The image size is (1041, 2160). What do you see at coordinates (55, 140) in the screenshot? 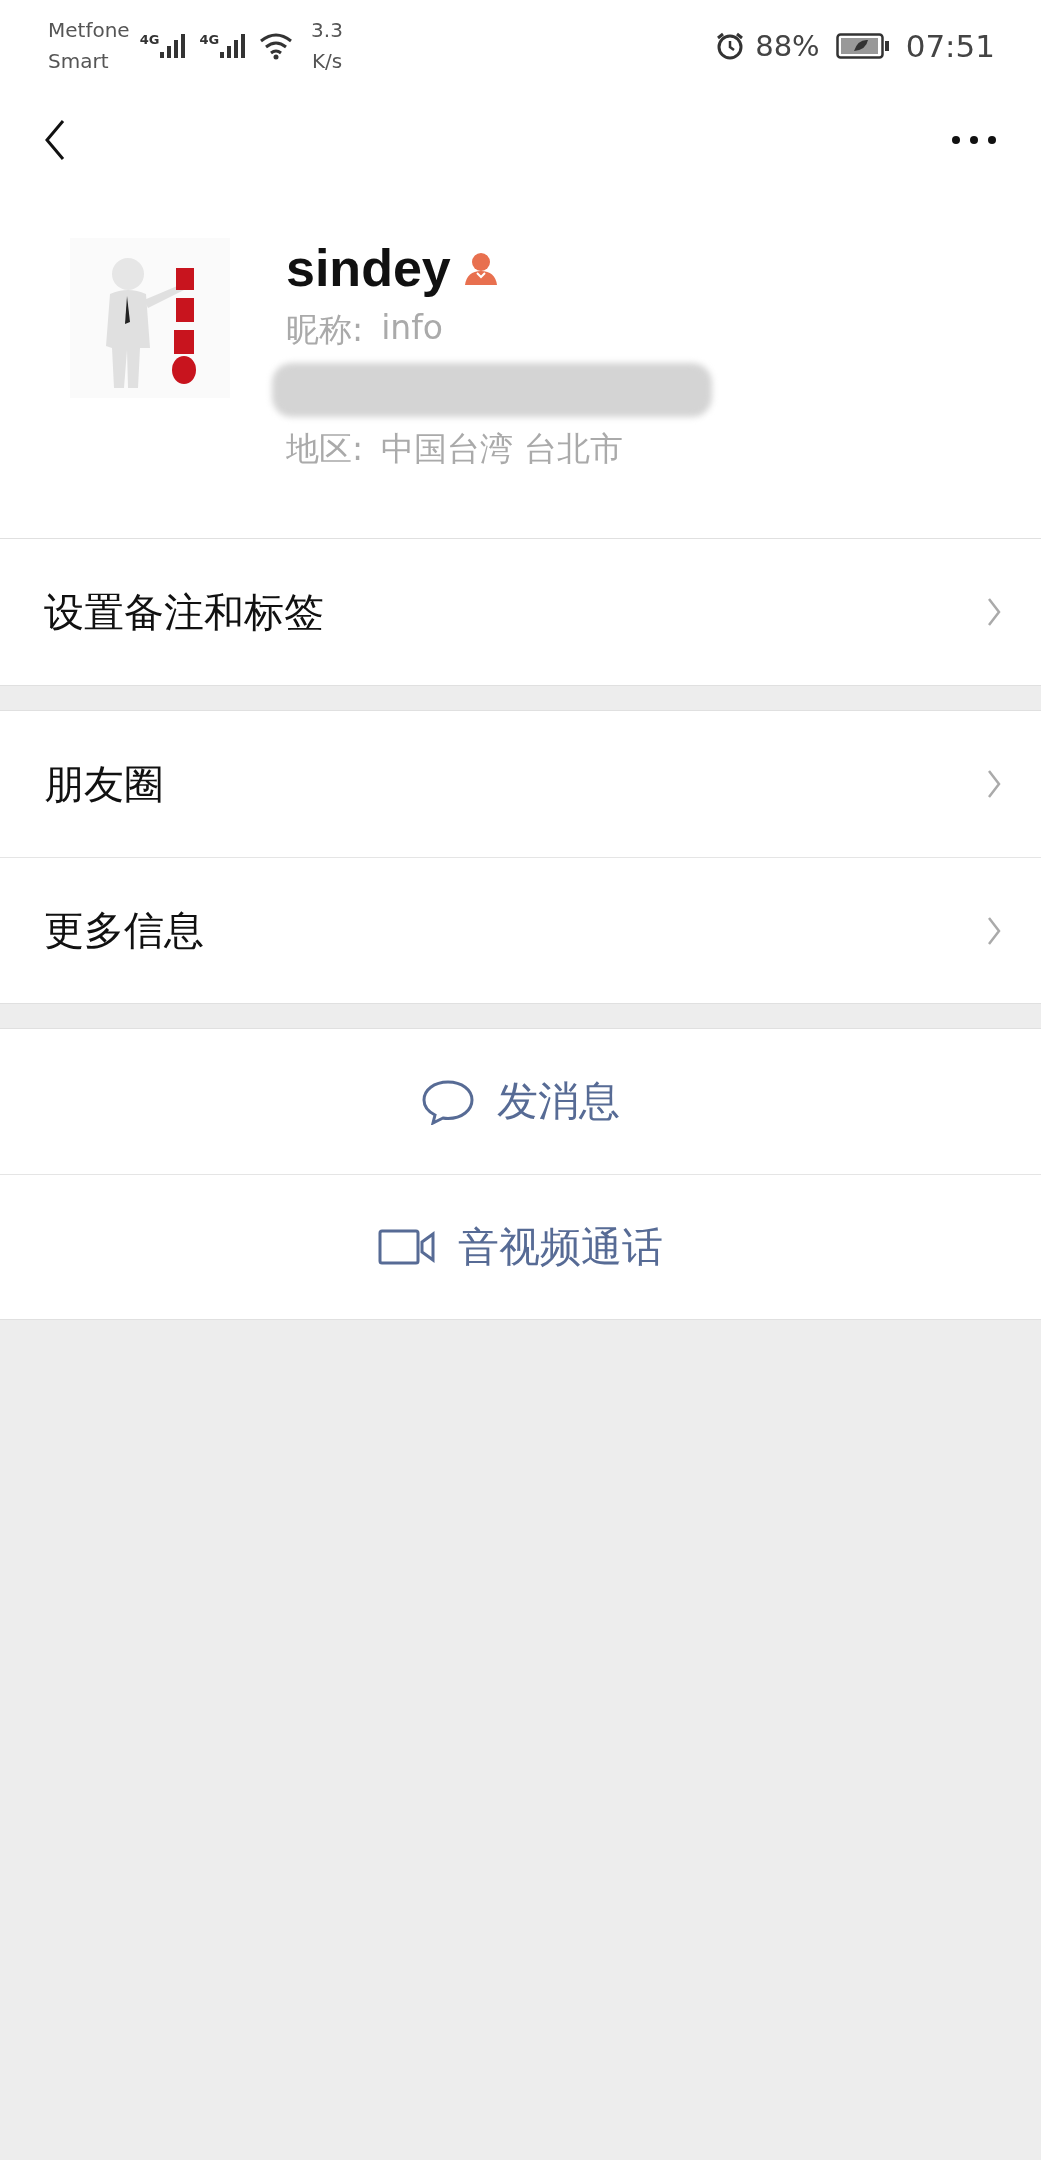
I see `back-icon` at bounding box center [55, 140].